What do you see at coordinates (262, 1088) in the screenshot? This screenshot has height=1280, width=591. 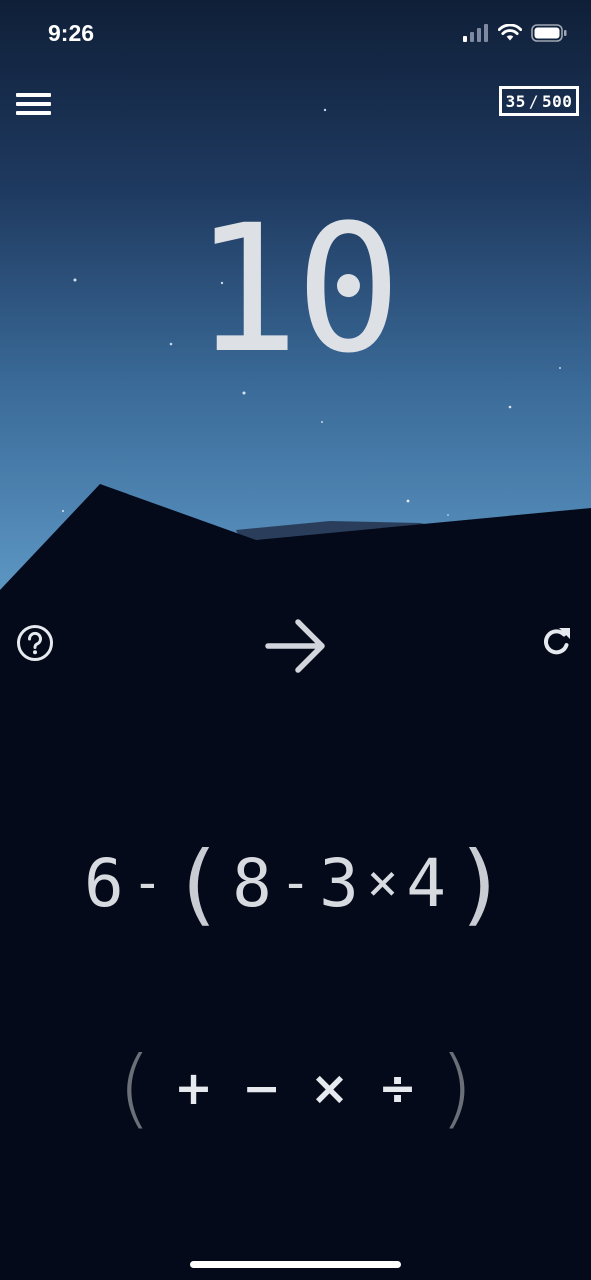 I see `minus-button: −` at bounding box center [262, 1088].